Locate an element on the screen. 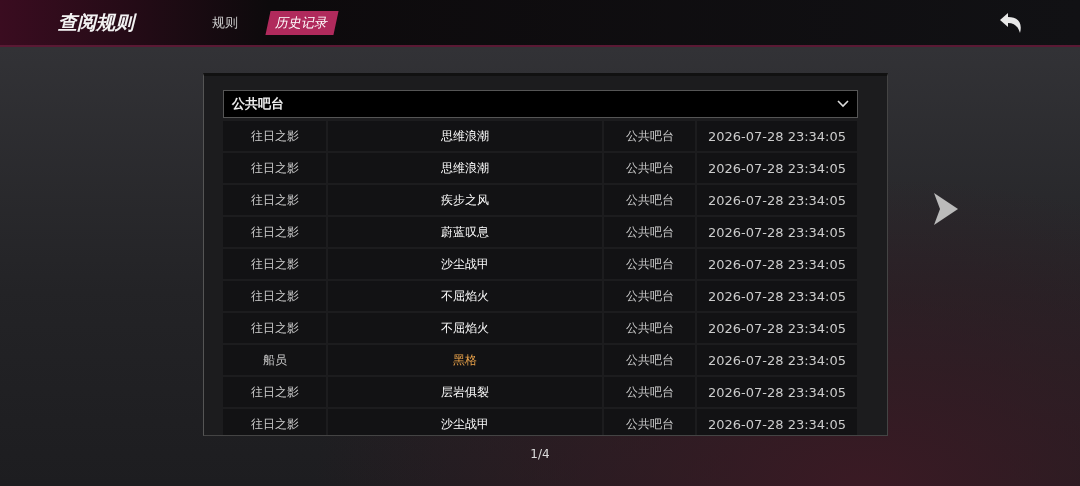 This screenshot has width=1080, height=486. table-cell: 蔚蓝叹息 is located at coordinates (465, 232).